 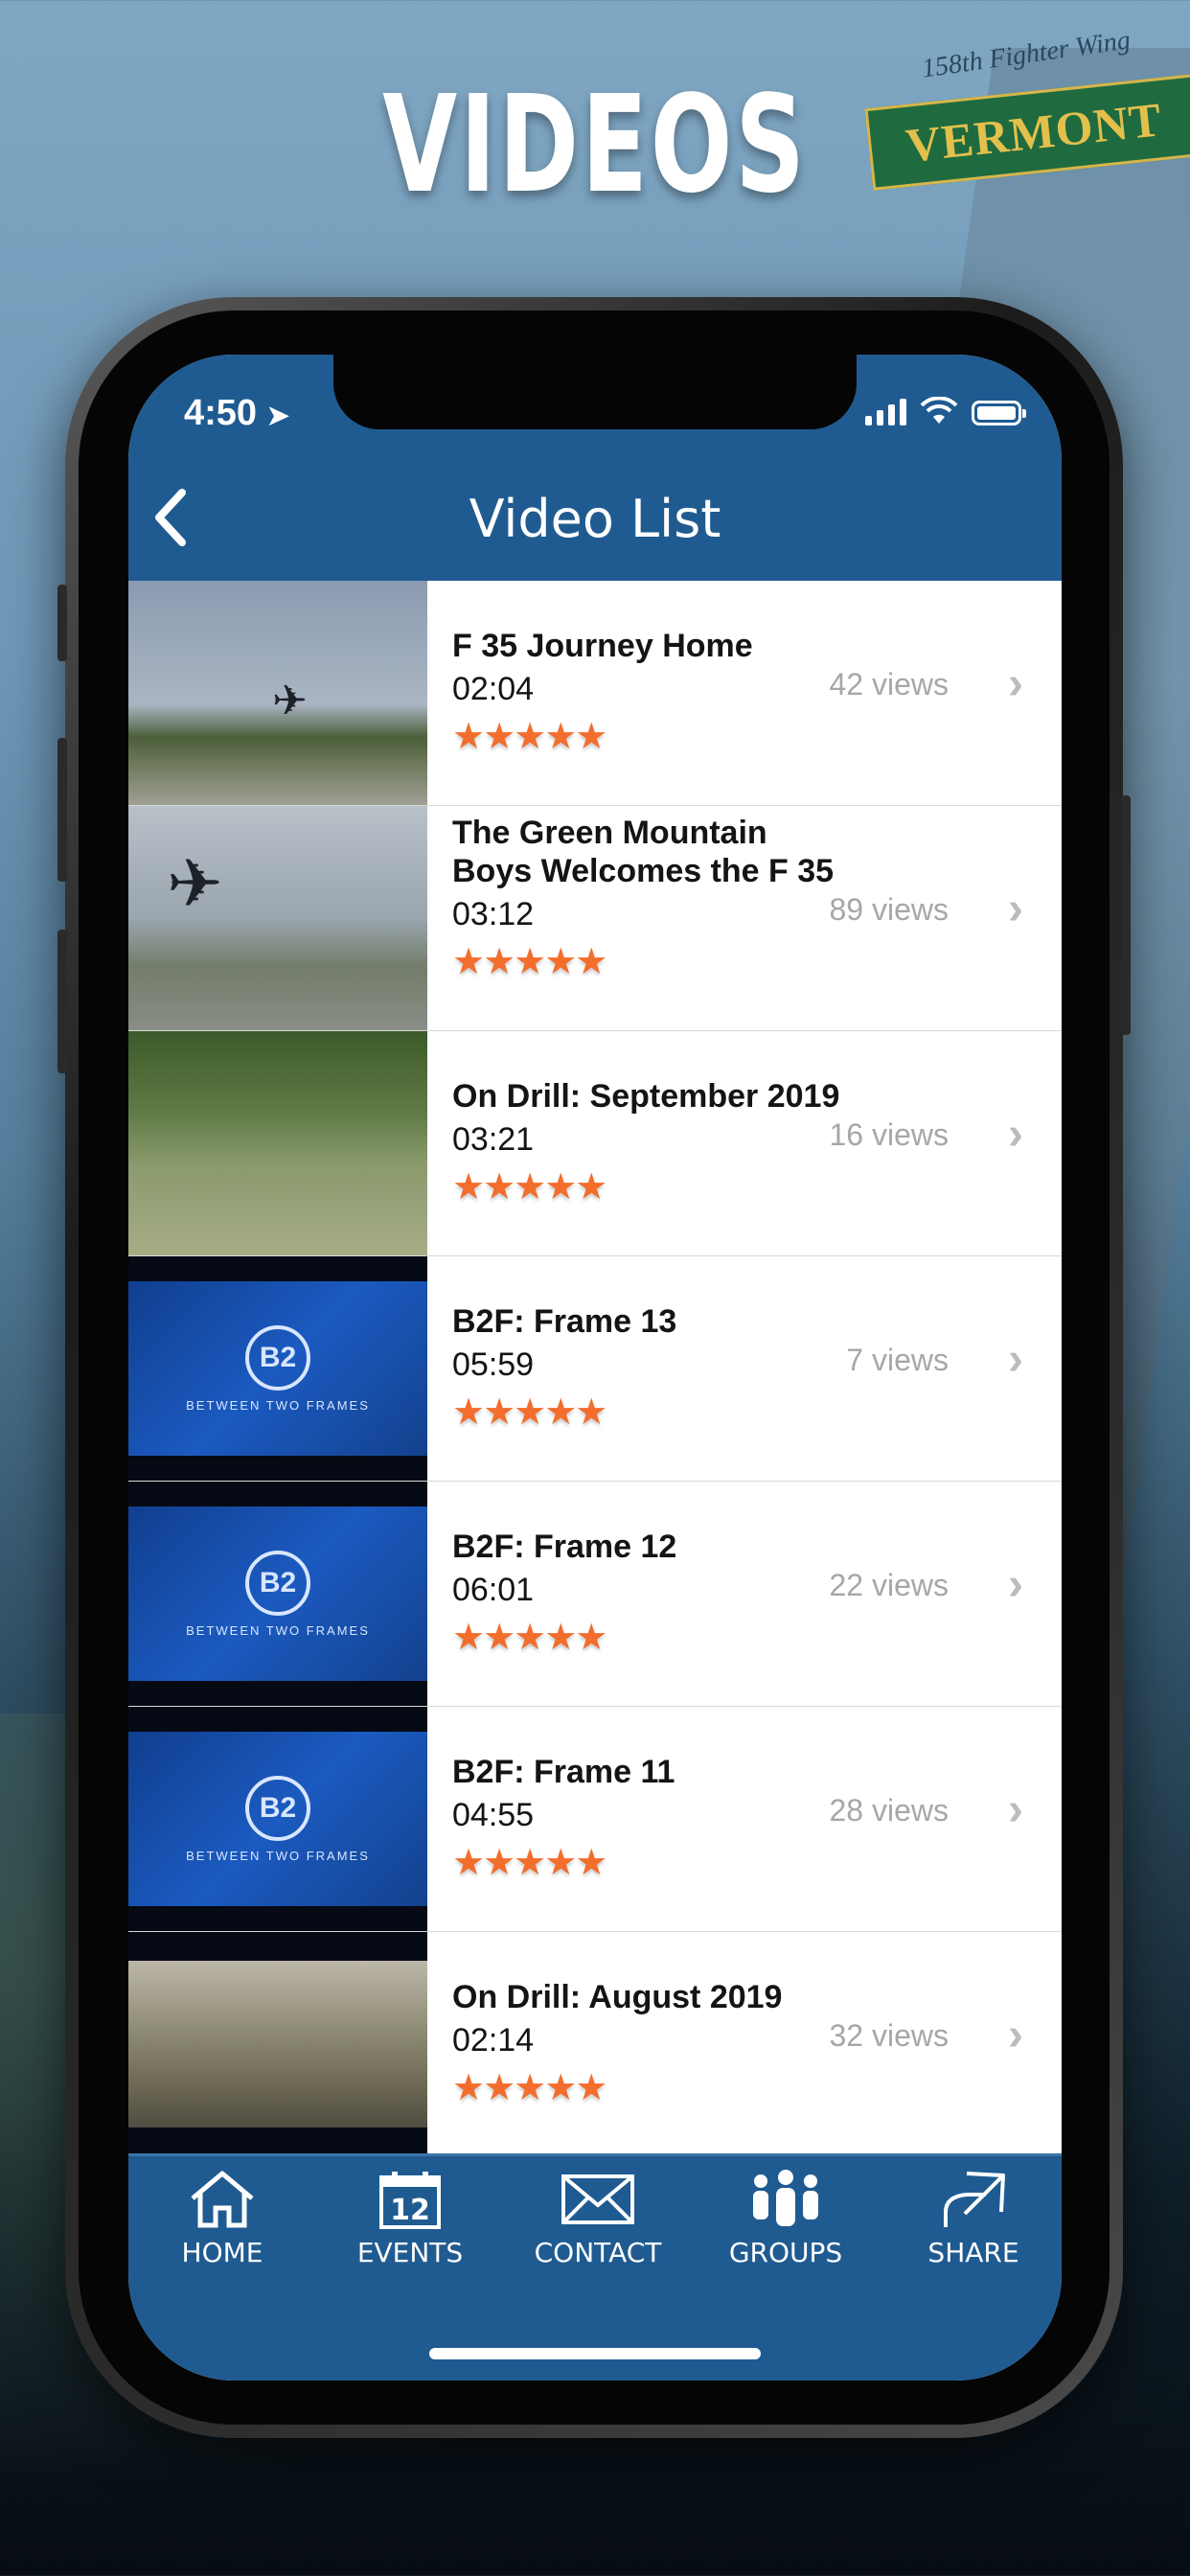 What do you see at coordinates (62, 1001) in the screenshot?
I see `phone-side-button-volume-down` at bounding box center [62, 1001].